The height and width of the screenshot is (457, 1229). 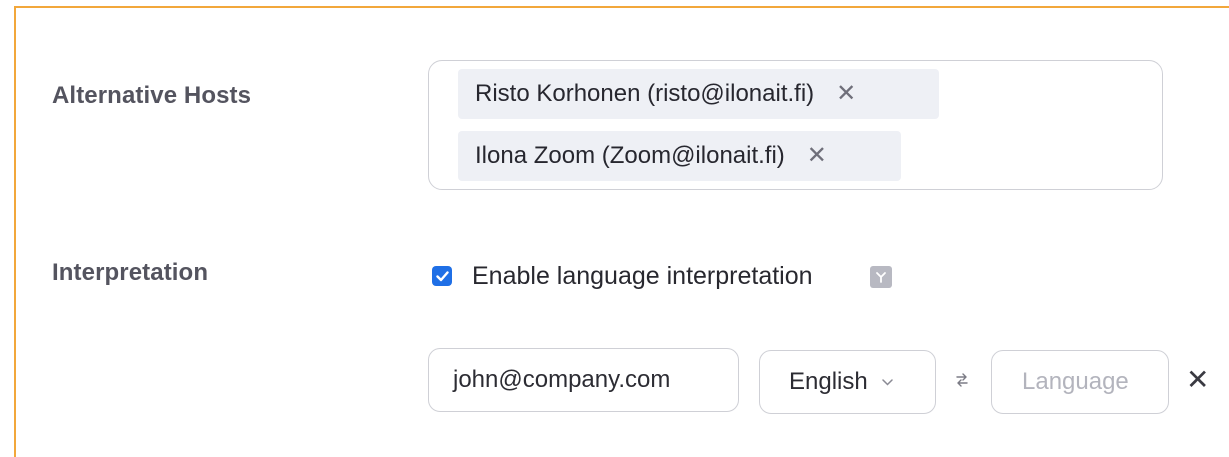 What do you see at coordinates (642, 276) in the screenshot?
I see `enable-interpretation-label: Enable language interpretation` at bounding box center [642, 276].